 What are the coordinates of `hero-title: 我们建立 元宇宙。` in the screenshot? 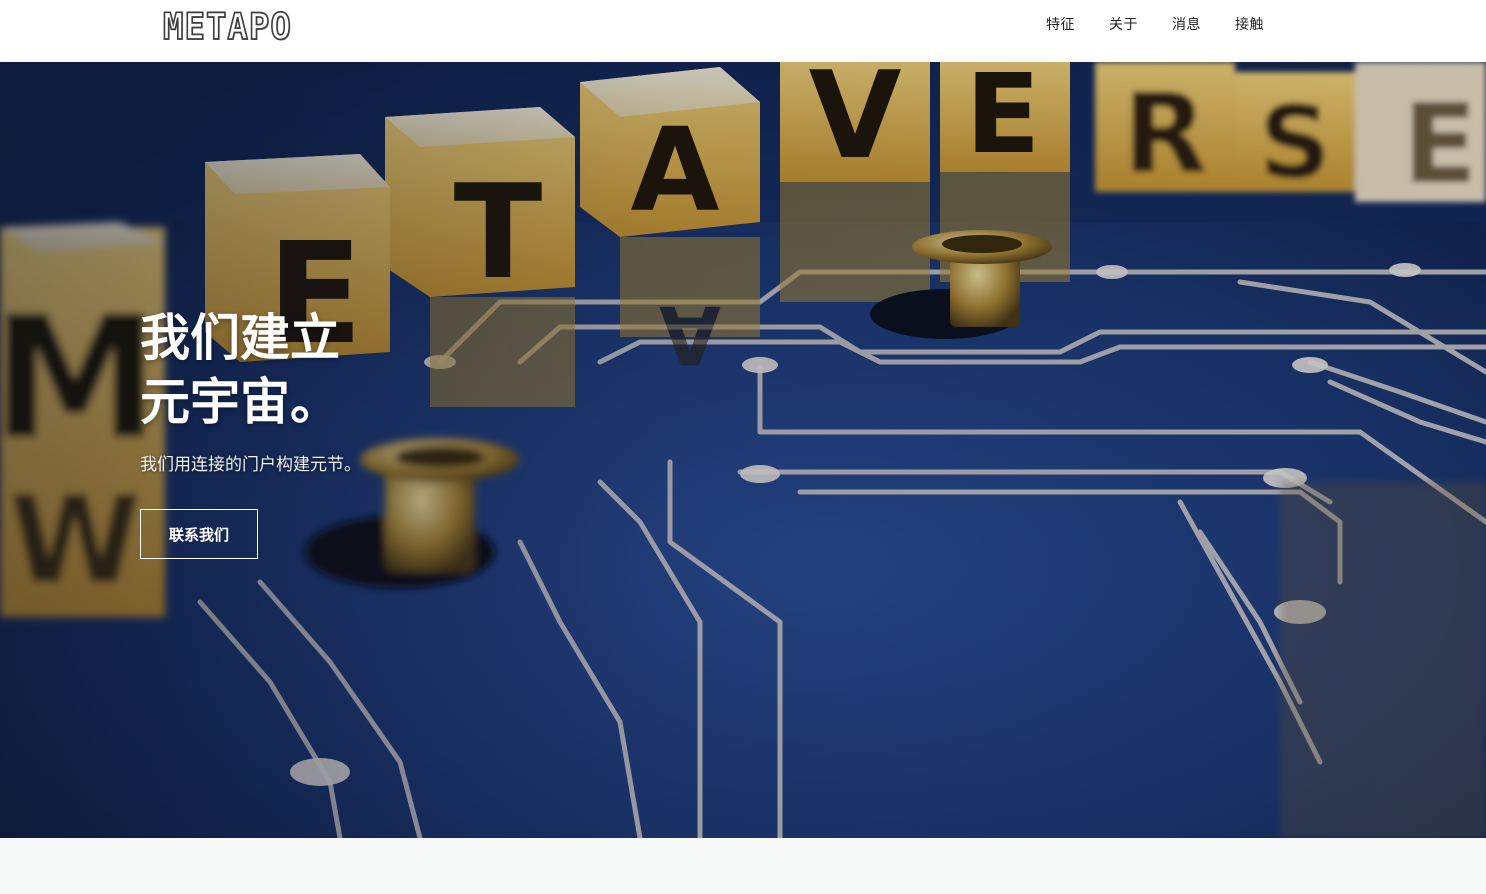 It's located at (440, 370).